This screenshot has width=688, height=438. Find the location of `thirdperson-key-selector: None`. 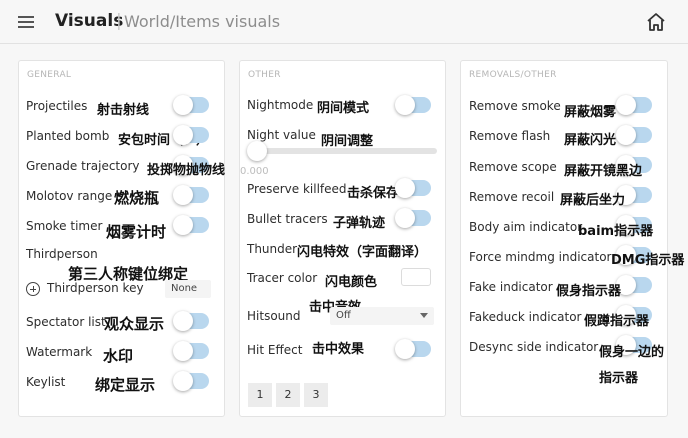

thirdperson-key-selector: None is located at coordinates (188, 289).